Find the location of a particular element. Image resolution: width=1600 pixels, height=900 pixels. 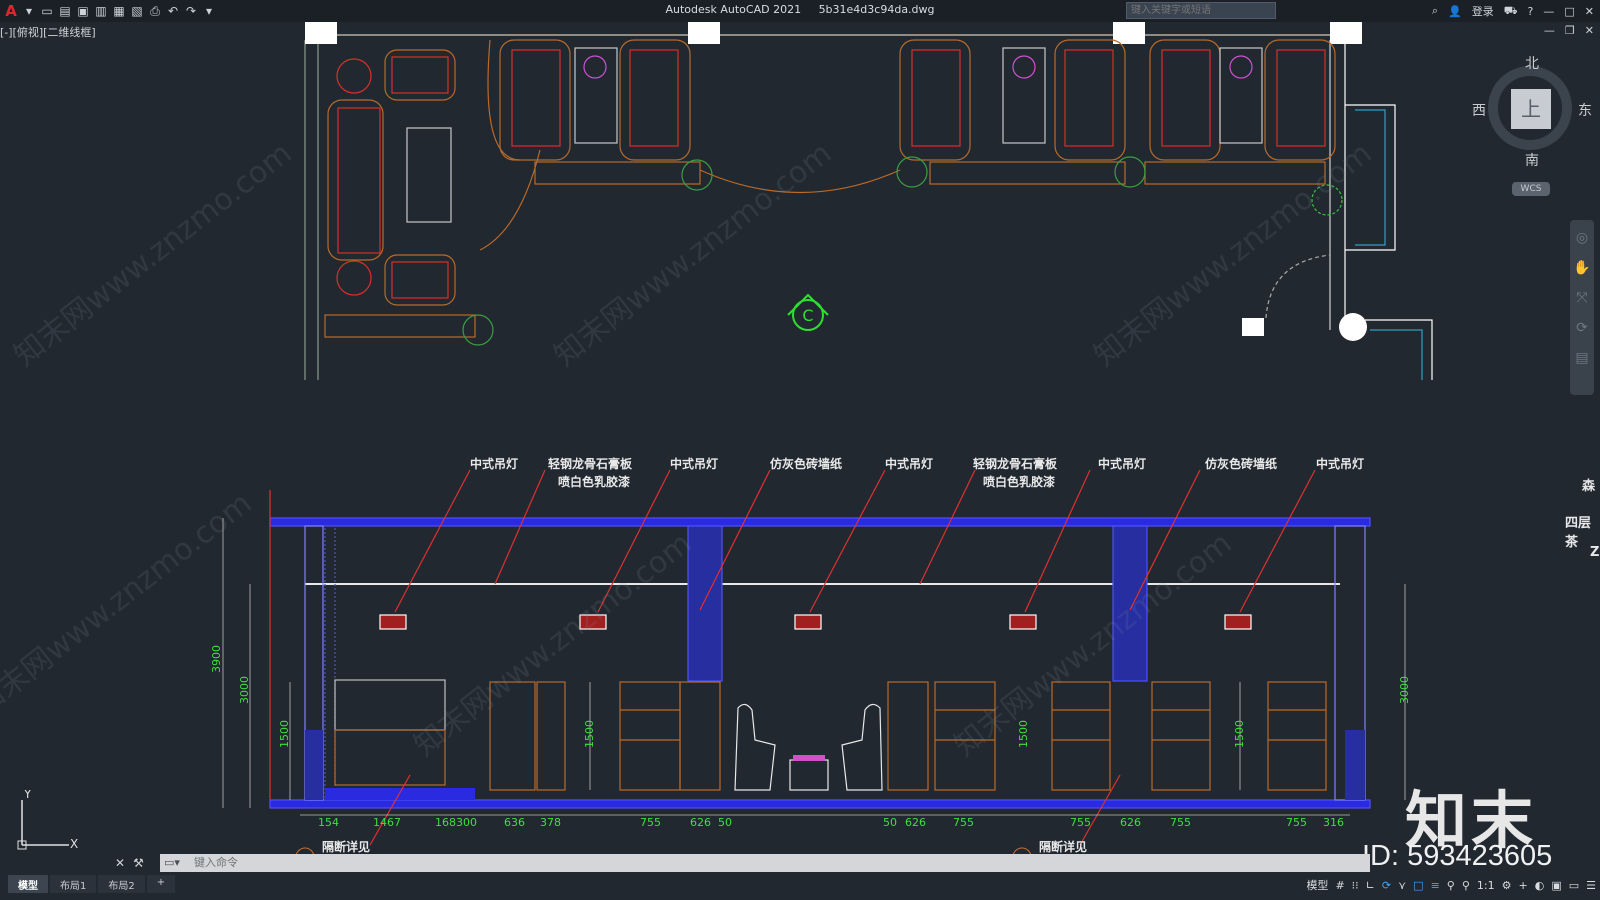

viewcube: 上 北 南 西 东 is located at coordinates (1532, 112).